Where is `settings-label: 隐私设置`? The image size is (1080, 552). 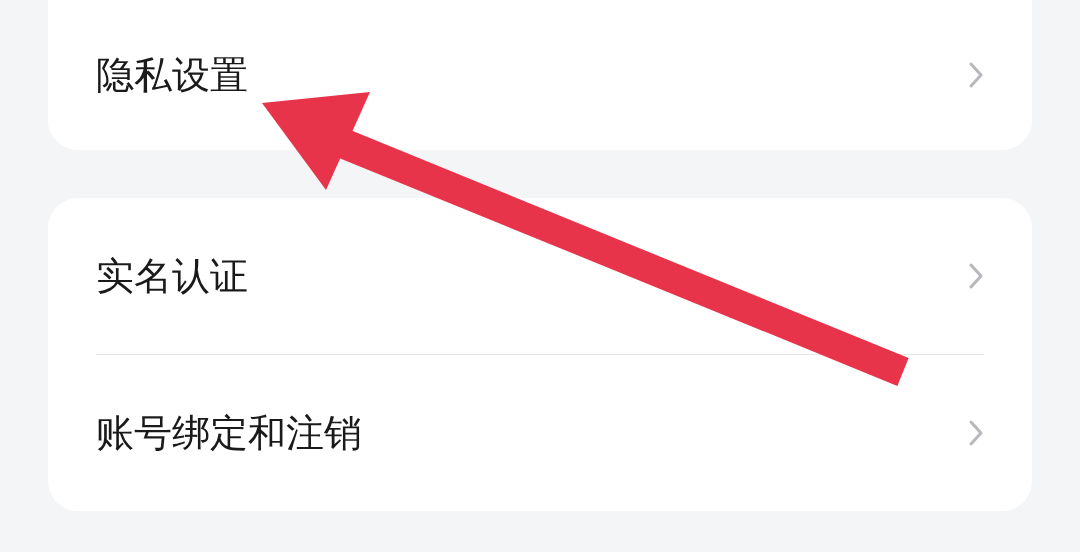
settings-label: 隐私设置 is located at coordinates (172, 75).